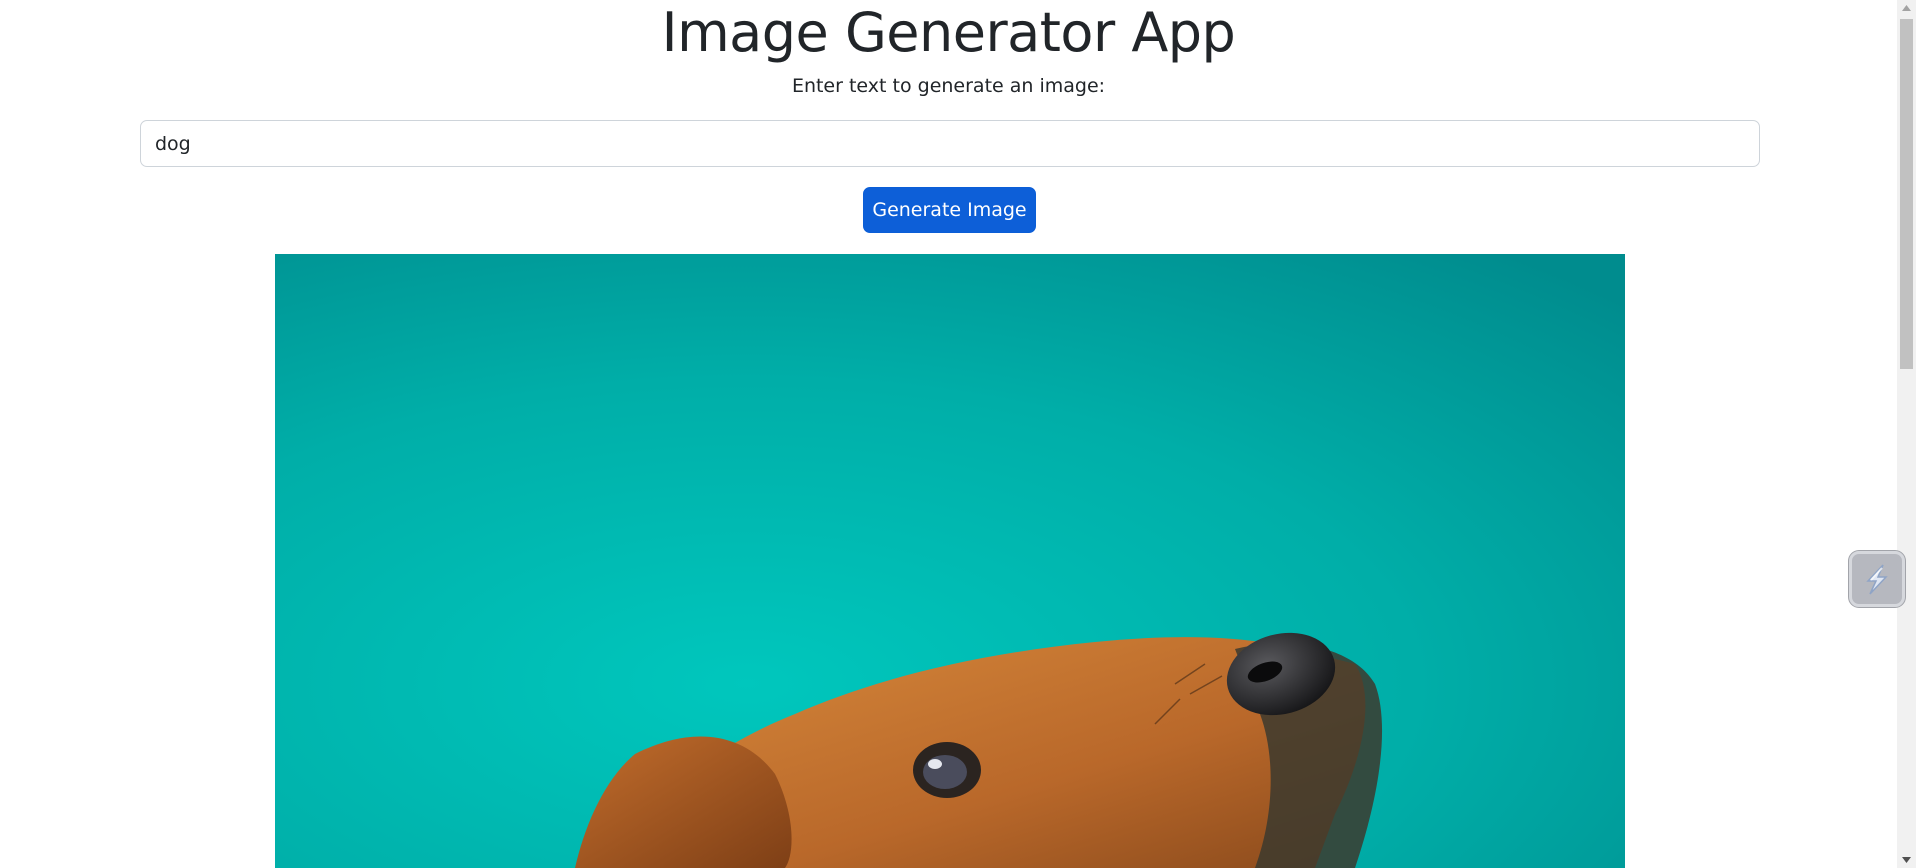  Describe the element at coordinates (948, 32) in the screenshot. I see `page-title: Image Generator App` at that location.